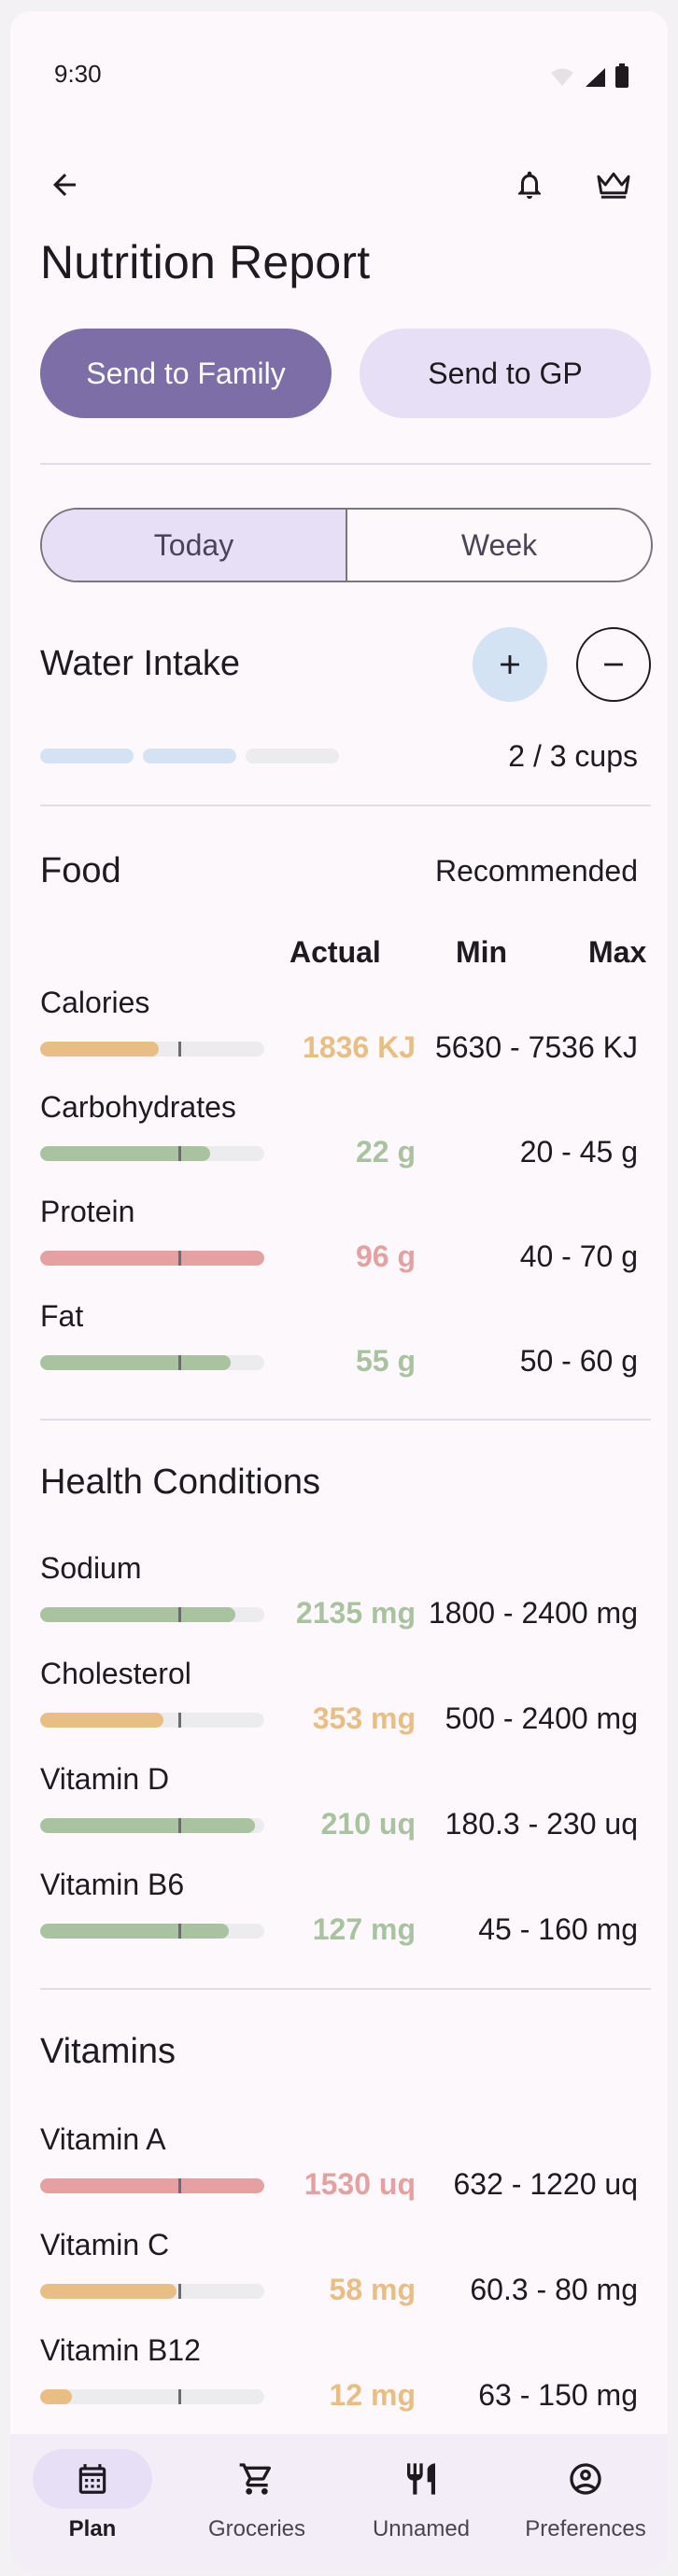 The height and width of the screenshot is (2576, 678). I want to click on notifications-button, so click(530, 185).